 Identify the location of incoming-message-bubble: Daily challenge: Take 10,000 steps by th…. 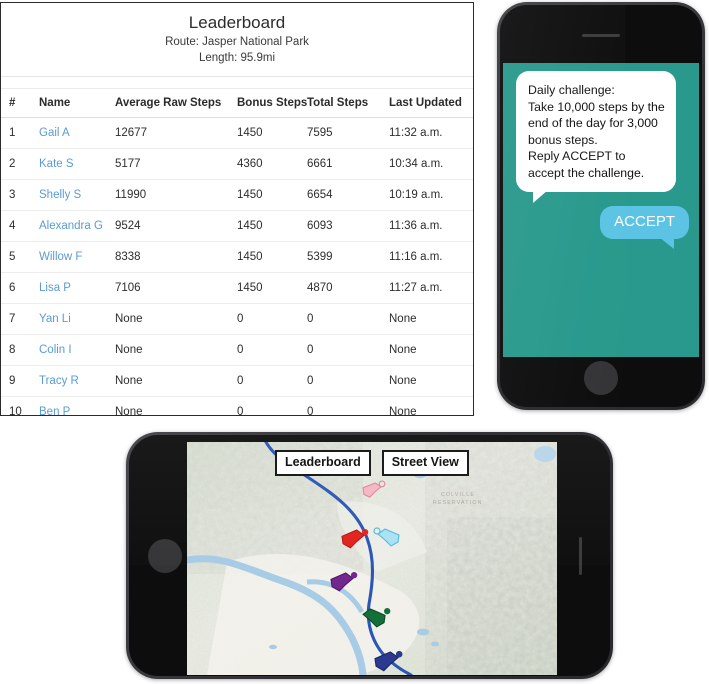
(596, 137).